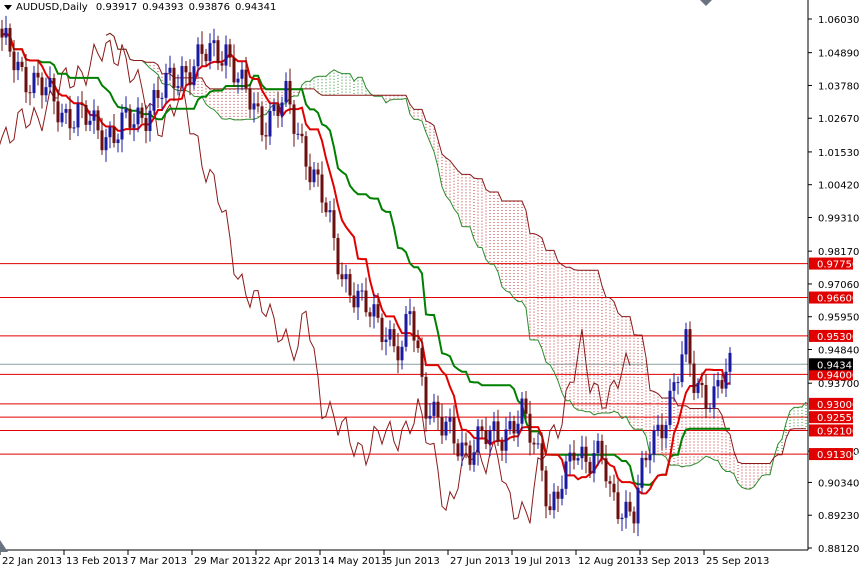 Image resolution: width=860 pixels, height=568 pixels. What do you see at coordinates (838, 218) in the screenshot?
I see `price-tick-label: 0.99310` at bounding box center [838, 218].